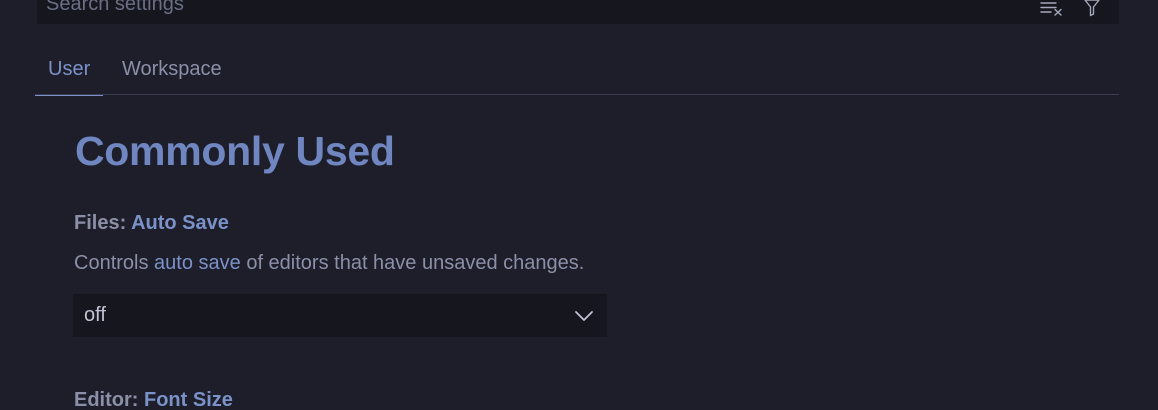 This screenshot has height=410, width=1158. What do you see at coordinates (180, 223) in the screenshot?
I see `setting-name: Auto Save` at bounding box center [180, 223].